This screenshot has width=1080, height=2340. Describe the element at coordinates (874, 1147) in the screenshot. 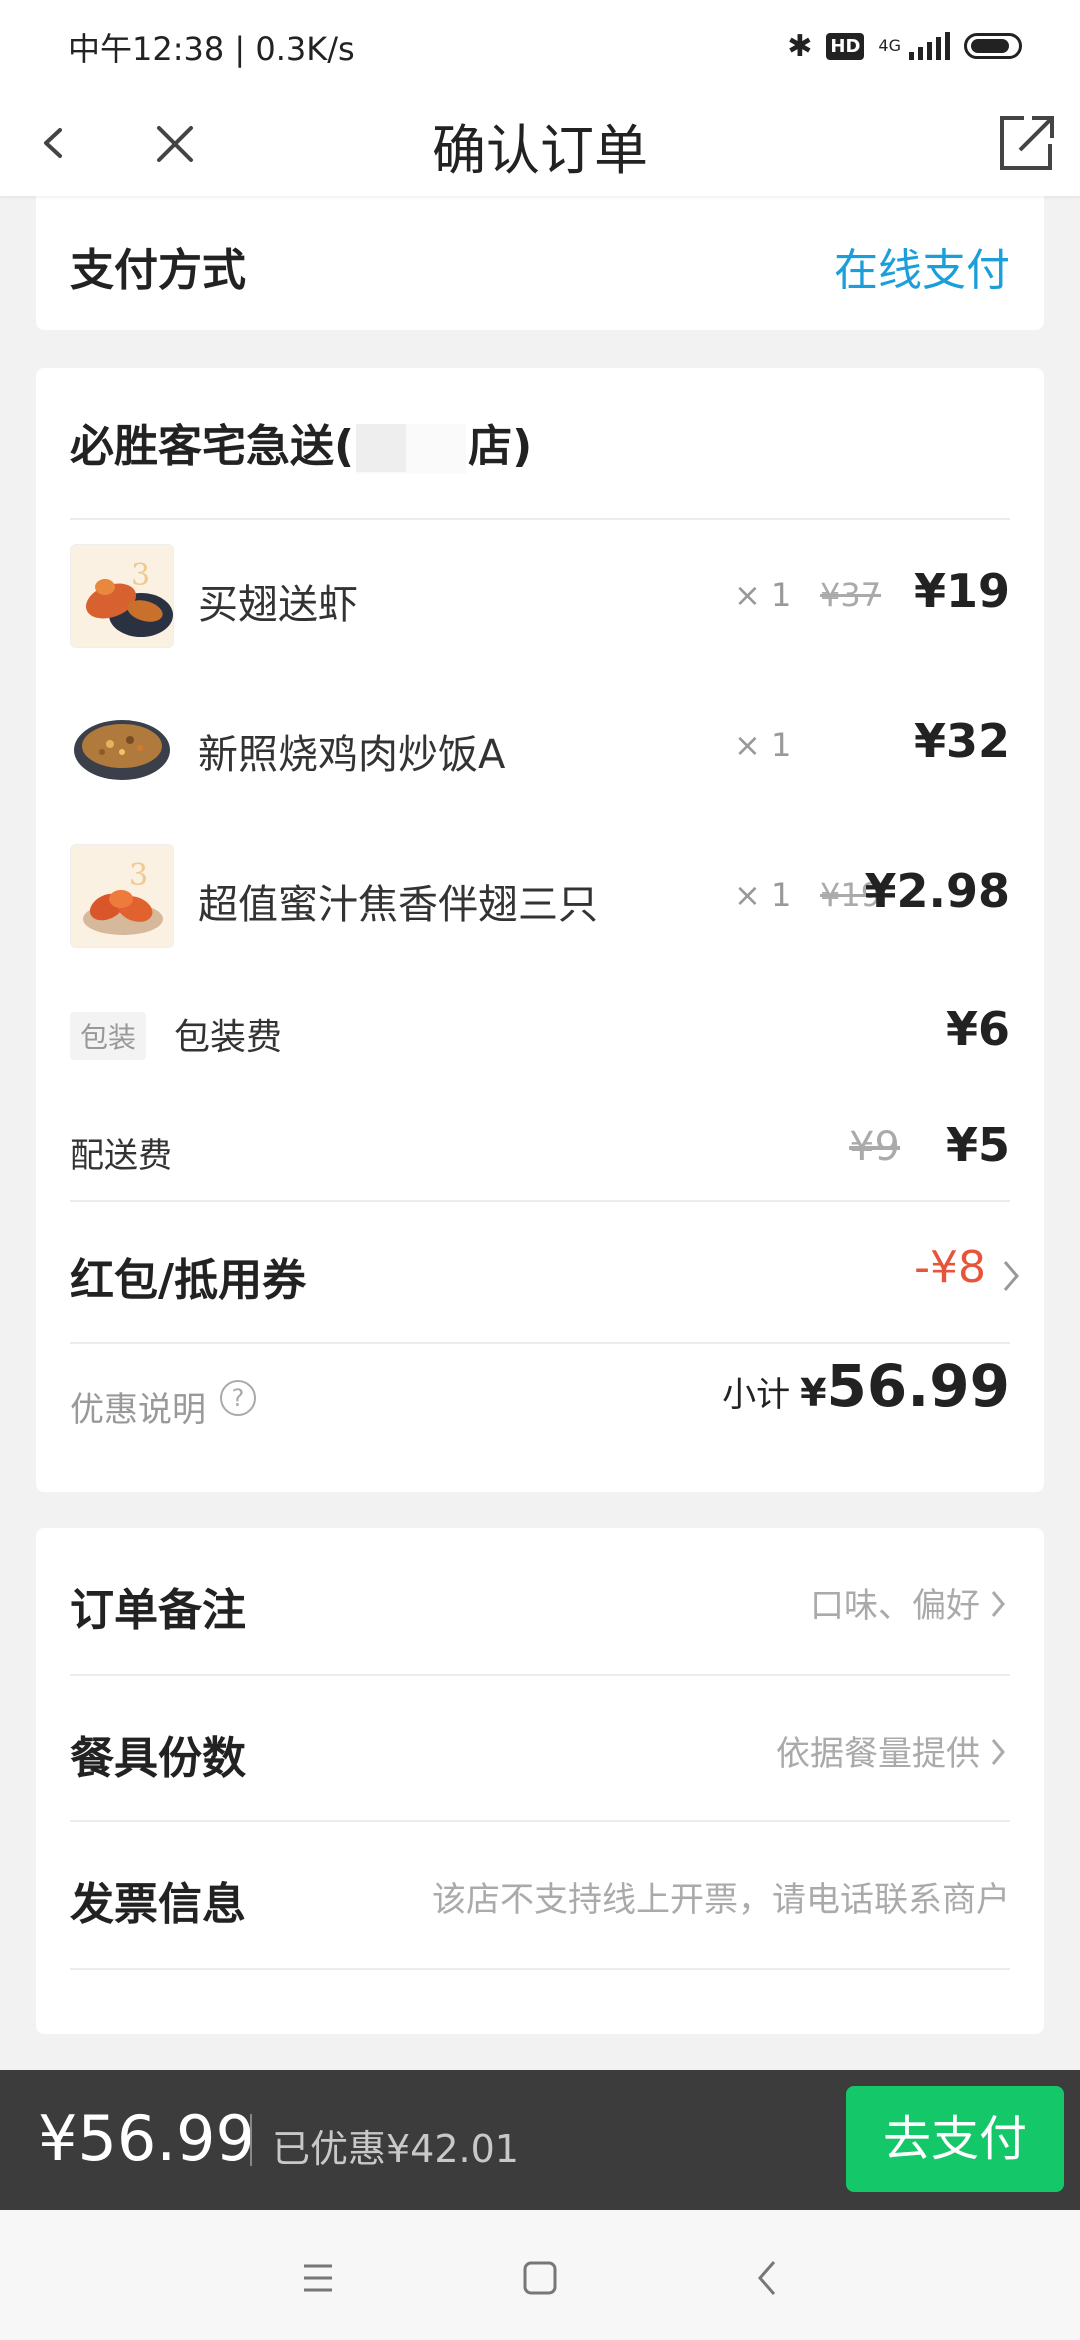

I see `delivery-original-price: ¥9` at that location.